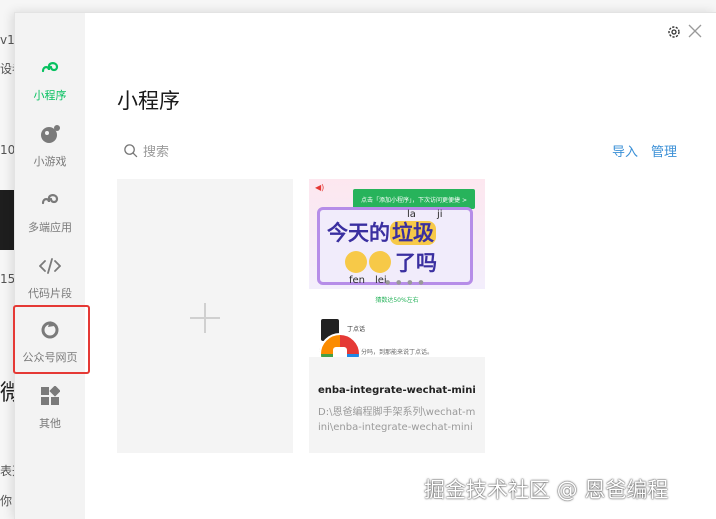 The image size is (716, 519). Describe the element at coordinates (50, 200) in the screenshot. I see `multiplatform-icon` at that location.